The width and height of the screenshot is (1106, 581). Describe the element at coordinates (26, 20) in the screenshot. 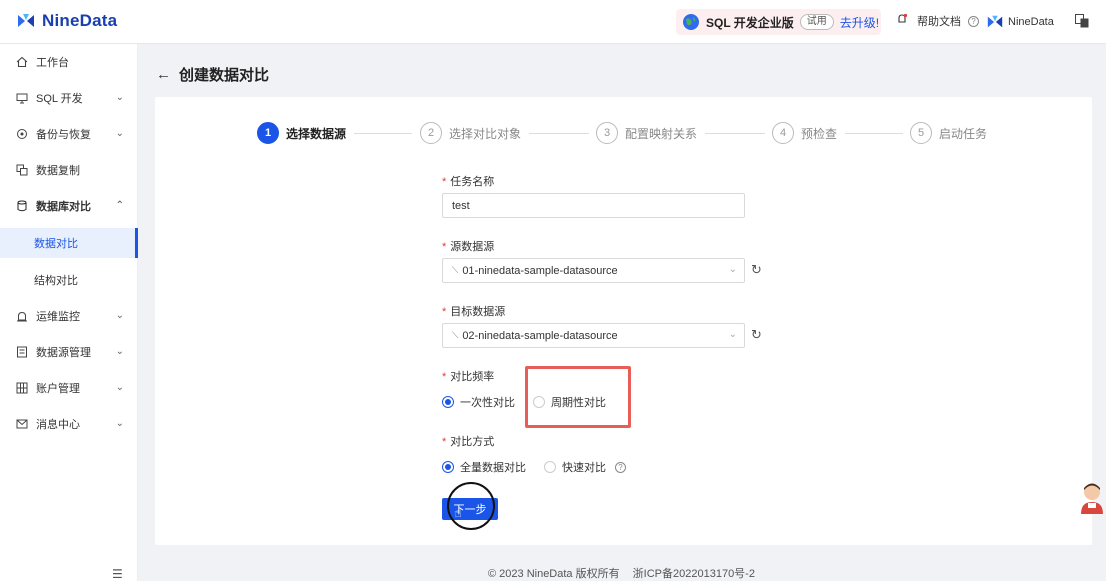

I see `ninedata-logo-icon` at that location.